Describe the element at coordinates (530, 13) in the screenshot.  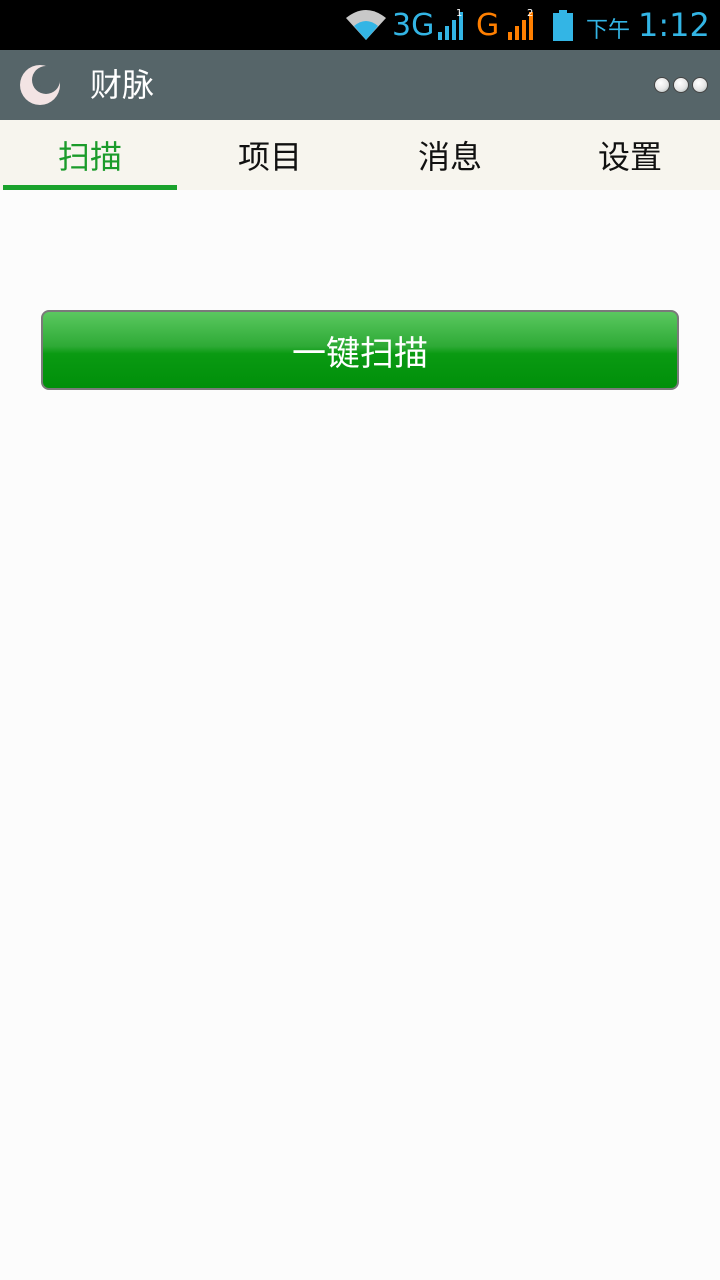
I see `sim2-index: 2` at that location.